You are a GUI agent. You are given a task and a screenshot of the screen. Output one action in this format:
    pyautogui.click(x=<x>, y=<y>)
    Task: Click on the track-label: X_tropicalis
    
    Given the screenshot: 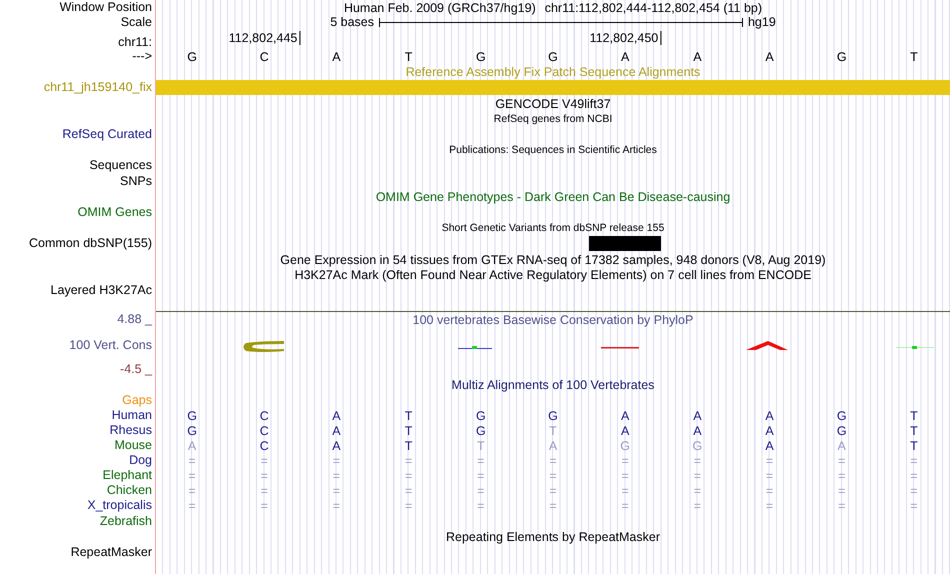 What is the action you would take?
    pyautogui.click(x=119, y=505)
    